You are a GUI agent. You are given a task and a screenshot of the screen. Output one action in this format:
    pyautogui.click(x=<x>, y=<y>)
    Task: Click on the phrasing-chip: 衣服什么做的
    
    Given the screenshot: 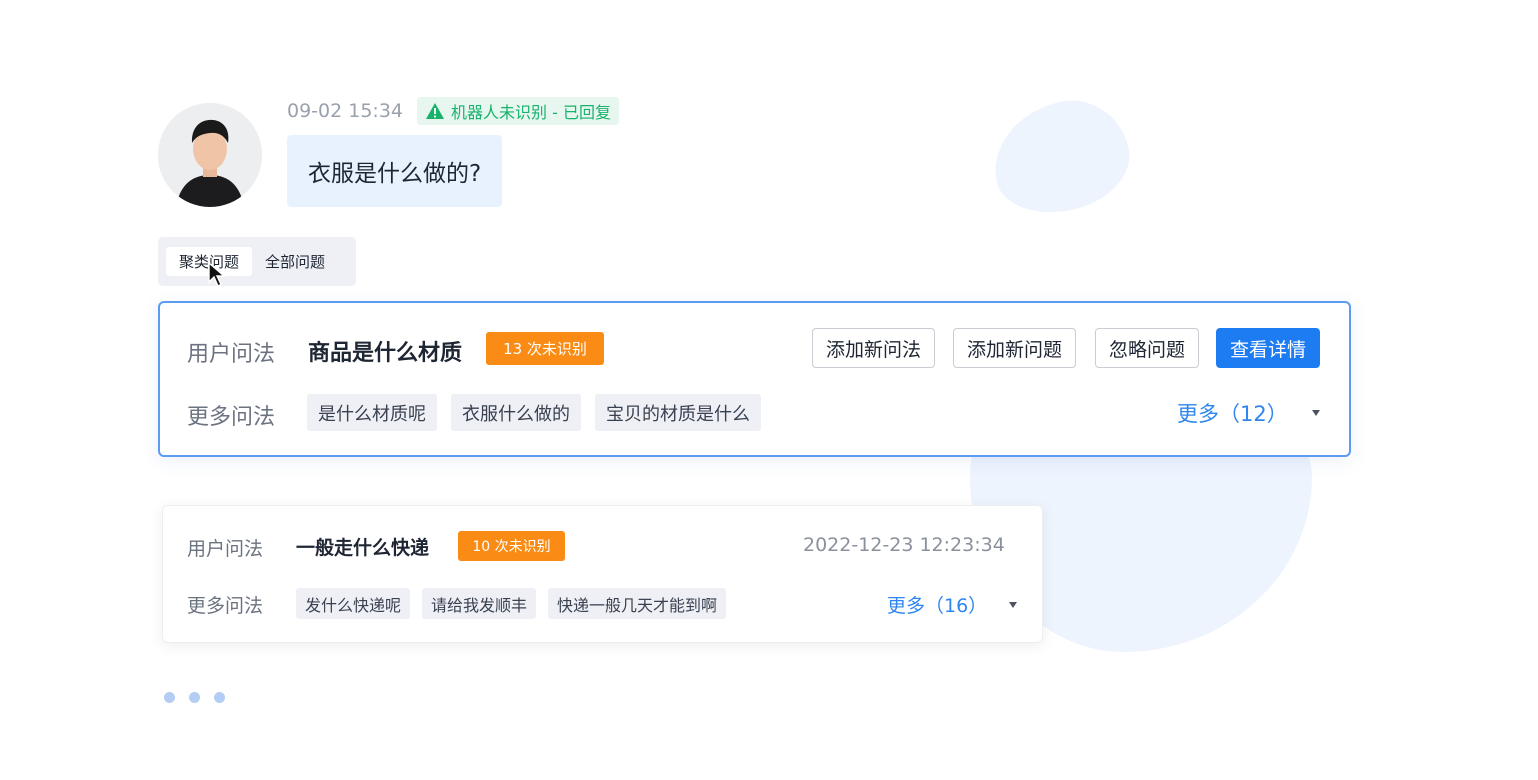 What is the action you would take?
    pyautogui.click(x=516, y=412)
    